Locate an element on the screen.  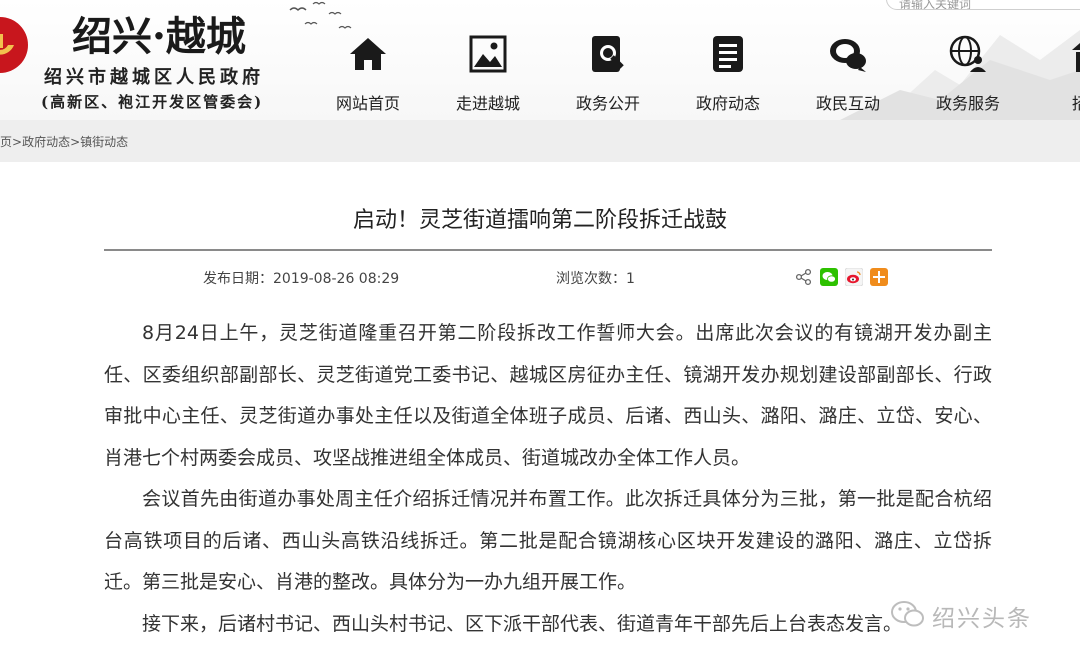
nav-label: 政民互动 is located at coordinates (847, 103).